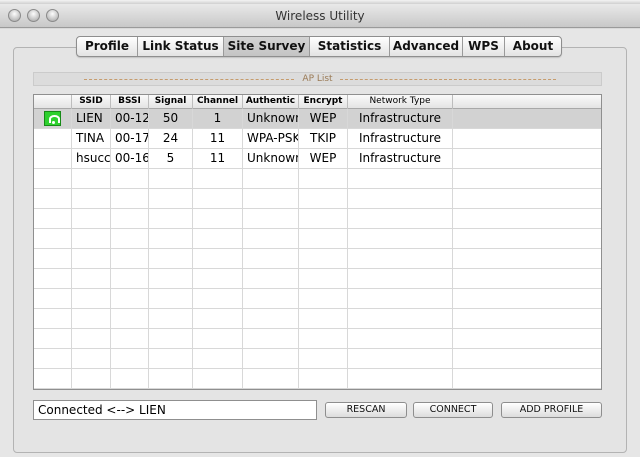  What do you see at coordinates (366, 410) in the screenshot?
I see `rescan-button: RESCAN` at bounding box center [366, 410].